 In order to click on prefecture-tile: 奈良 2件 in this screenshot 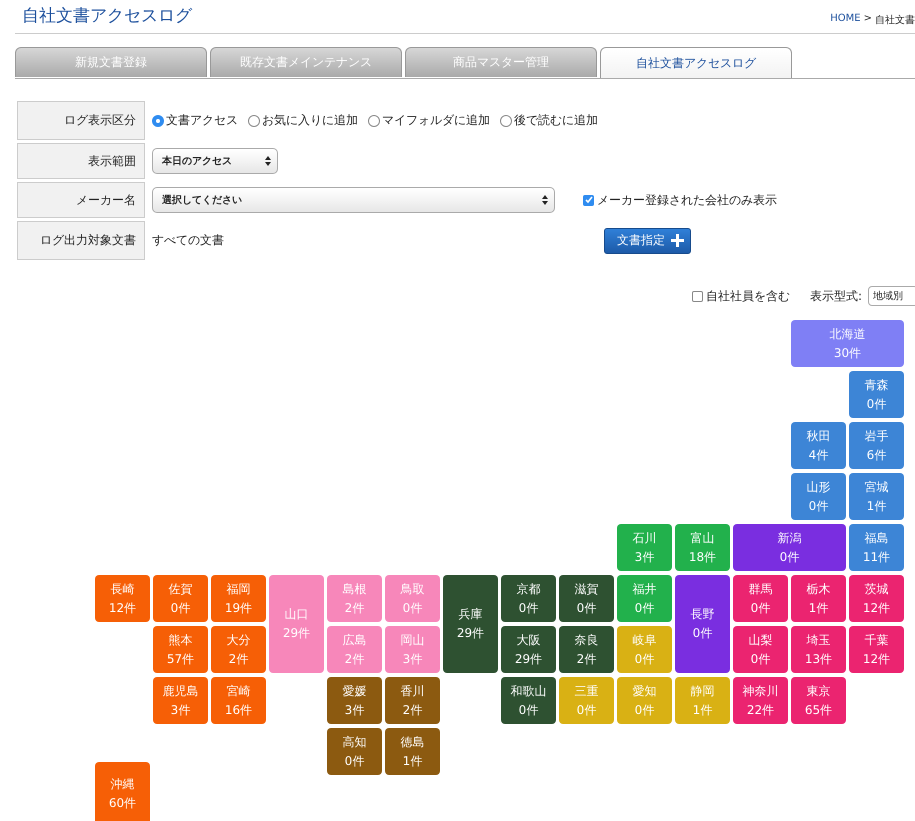, I will do `click(586, 649)`.